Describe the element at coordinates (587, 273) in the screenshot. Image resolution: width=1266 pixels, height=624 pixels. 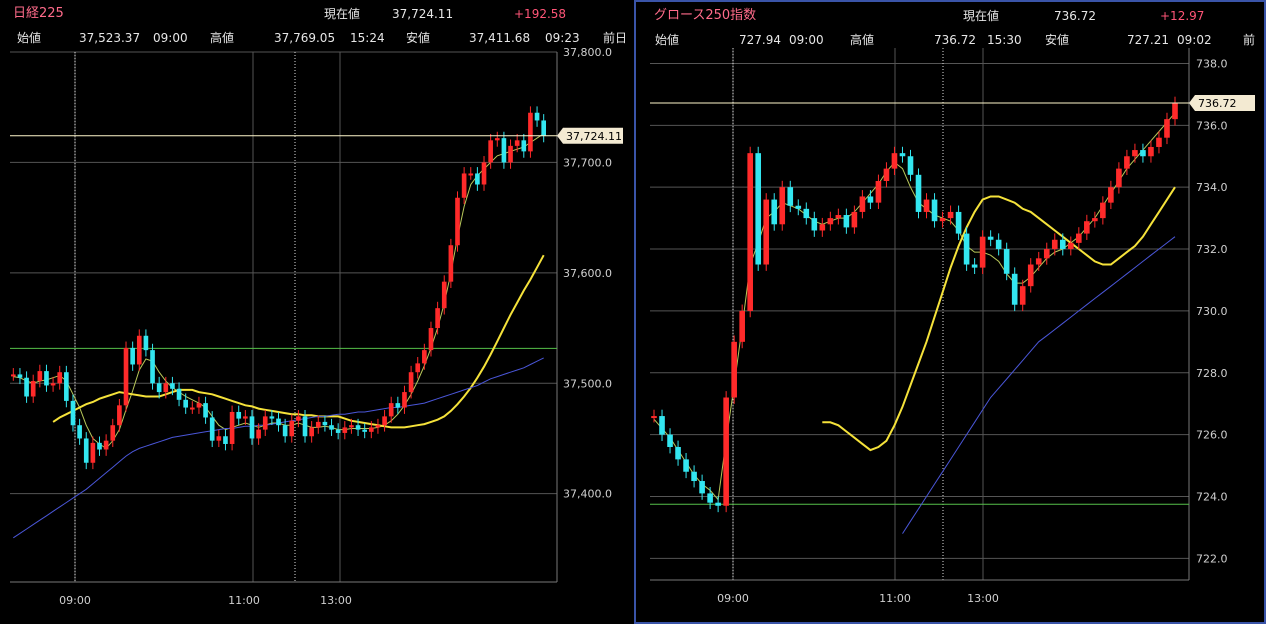
I see `y-tick-label: 37,600.0` at that location.